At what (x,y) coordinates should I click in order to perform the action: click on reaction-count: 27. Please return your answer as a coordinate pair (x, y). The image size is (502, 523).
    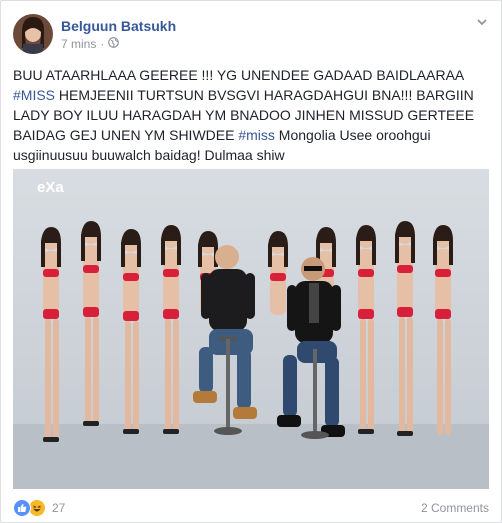
    Looking at the image, I should click on (58, 508).